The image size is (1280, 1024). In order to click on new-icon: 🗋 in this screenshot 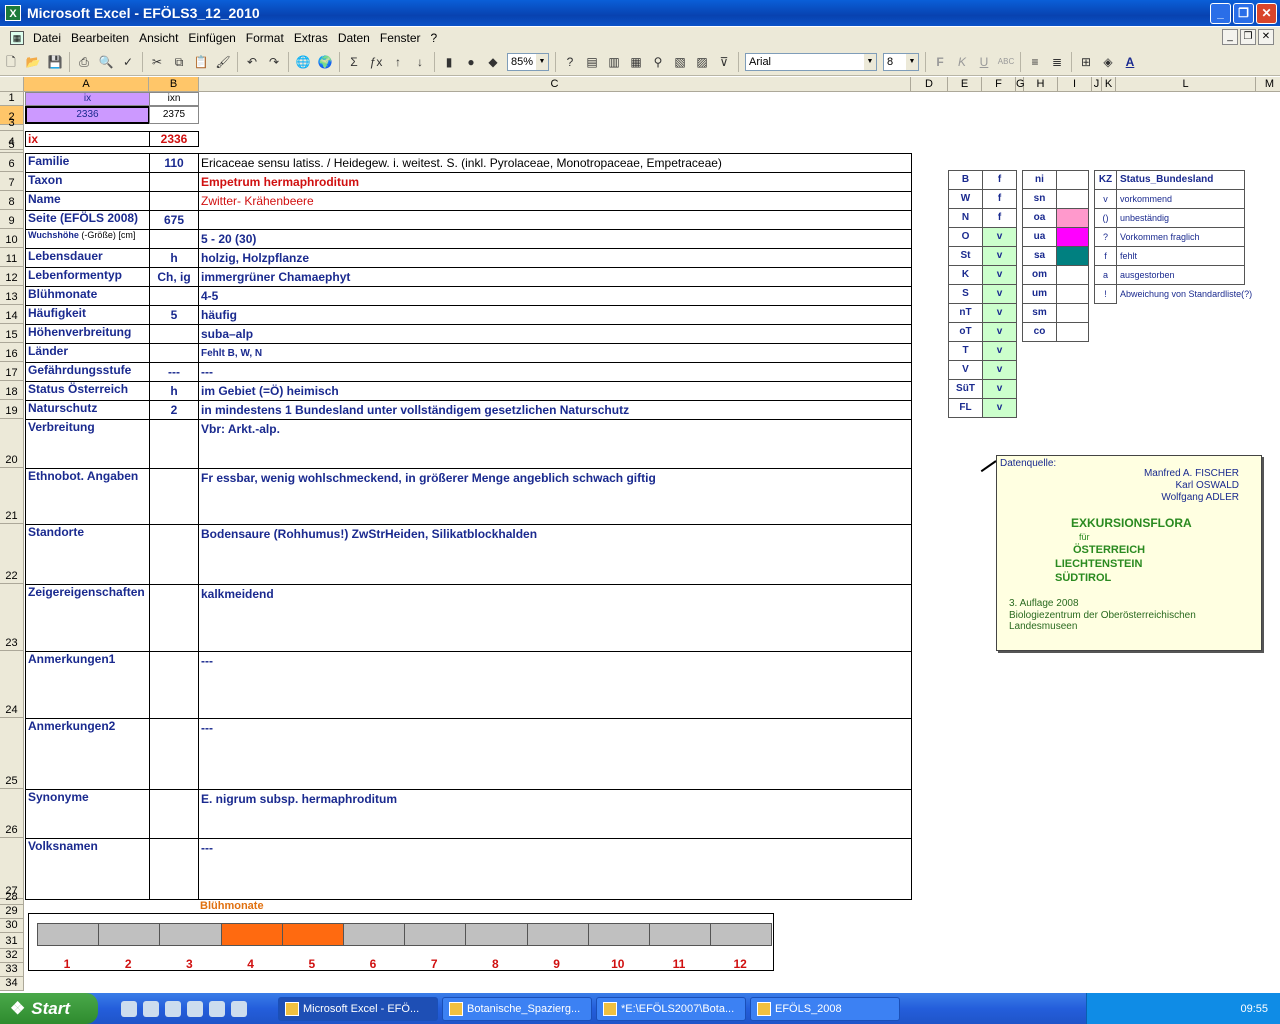, I will do `click(11, 62)`.